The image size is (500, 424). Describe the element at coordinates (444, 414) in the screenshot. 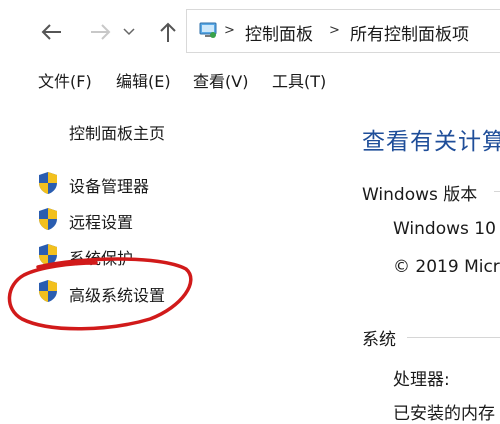

I see `installed-memory-label: 已安装的内存` at that location.